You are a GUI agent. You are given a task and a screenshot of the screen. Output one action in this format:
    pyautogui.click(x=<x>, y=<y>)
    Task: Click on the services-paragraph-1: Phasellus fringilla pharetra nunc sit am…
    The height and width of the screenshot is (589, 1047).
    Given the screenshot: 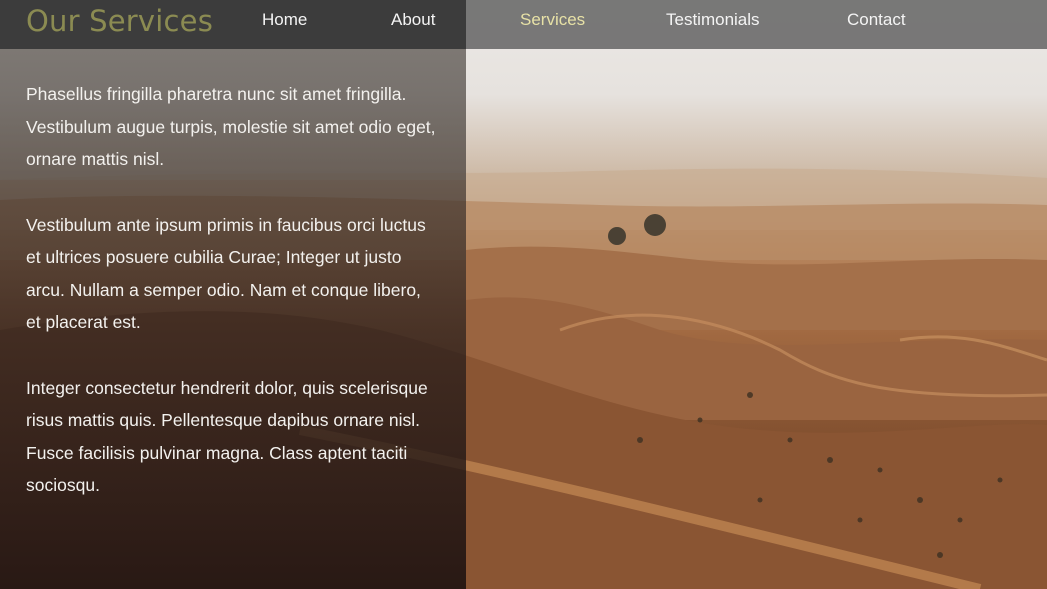 What is the action you would take?
    pyautogui.click(x=231, y=126)
    